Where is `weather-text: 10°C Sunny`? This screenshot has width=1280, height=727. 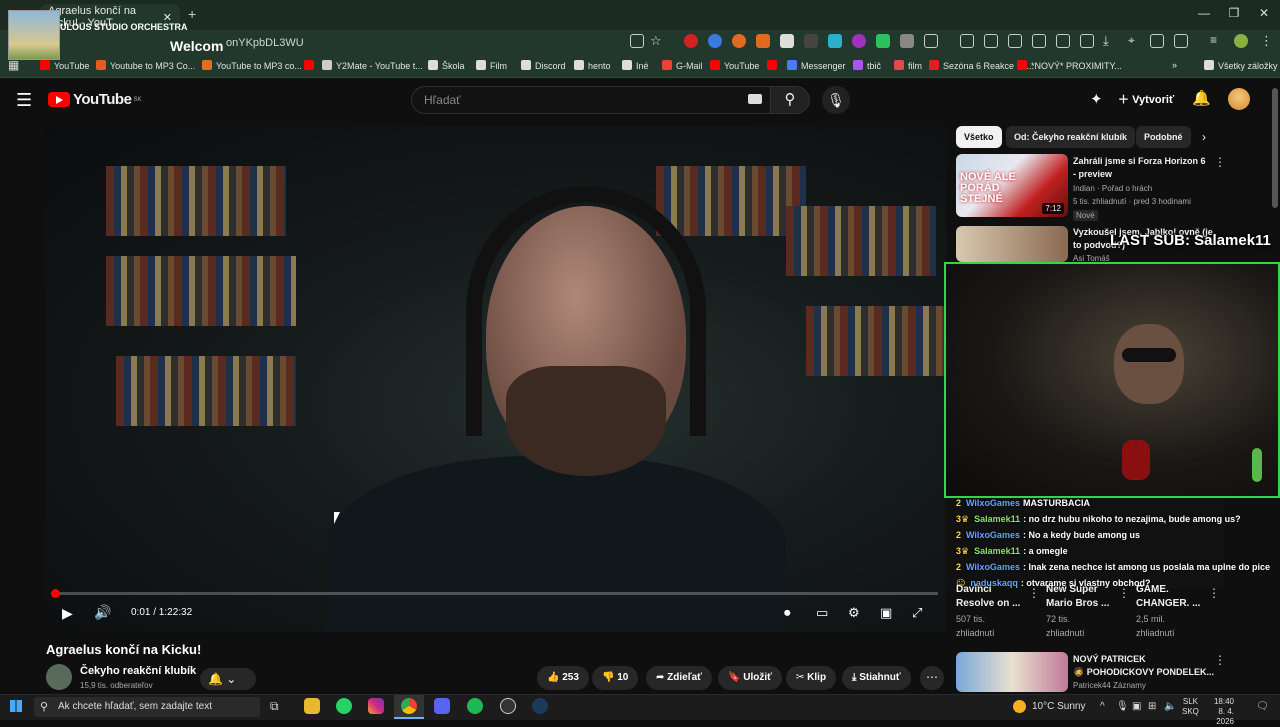 weather-text: 10°C Sunny is located at coordinates (1058, 706).